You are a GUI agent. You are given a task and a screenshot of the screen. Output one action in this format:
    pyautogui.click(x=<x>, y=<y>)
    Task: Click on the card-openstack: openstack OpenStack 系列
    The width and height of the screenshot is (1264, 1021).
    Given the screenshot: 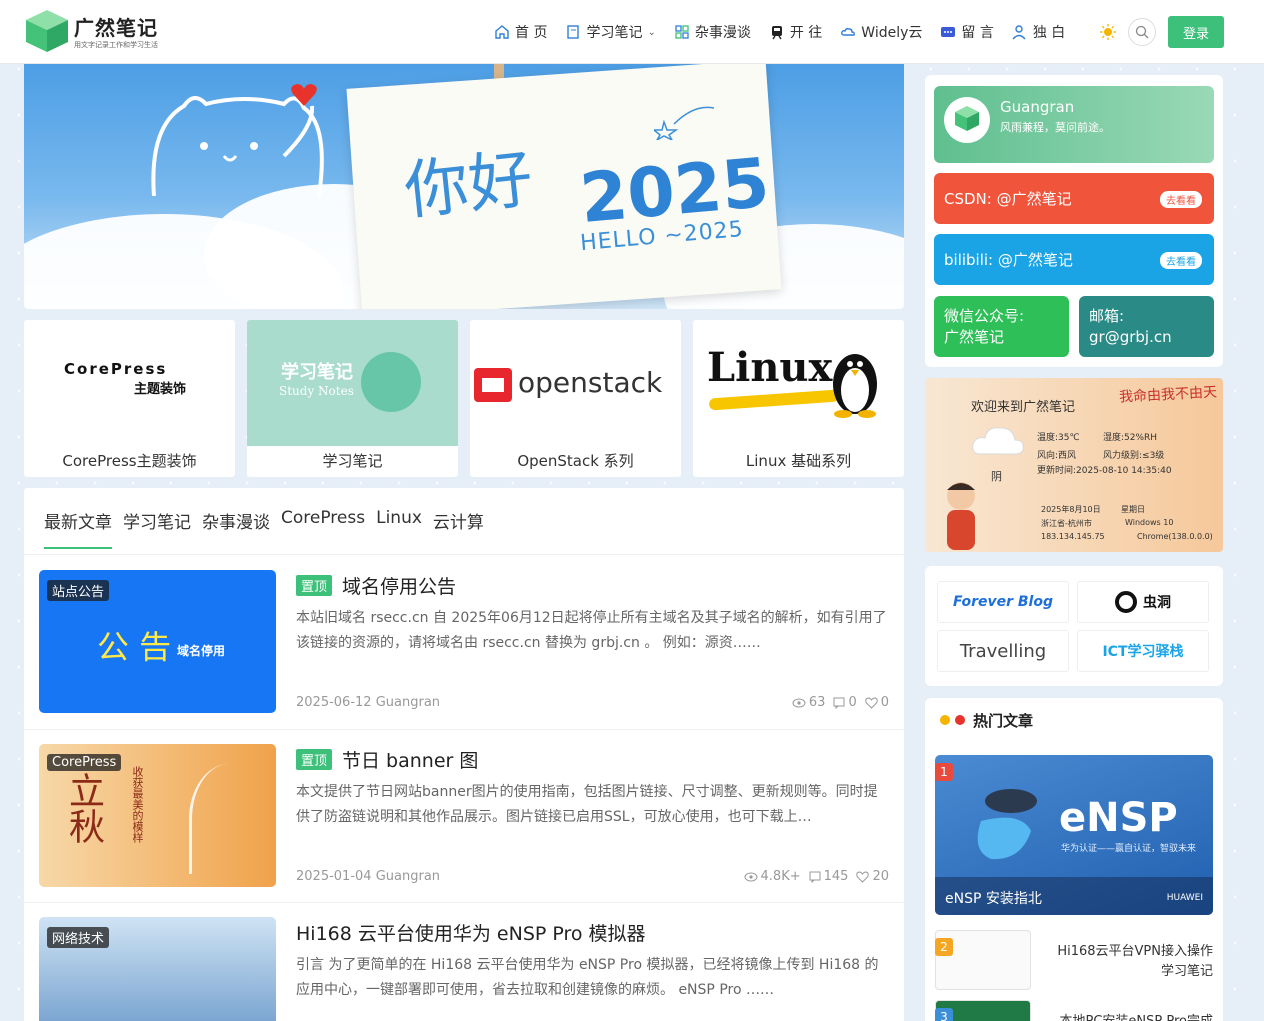 What is the action you would take?
    pyautogui.click(x=575, y=398)
    